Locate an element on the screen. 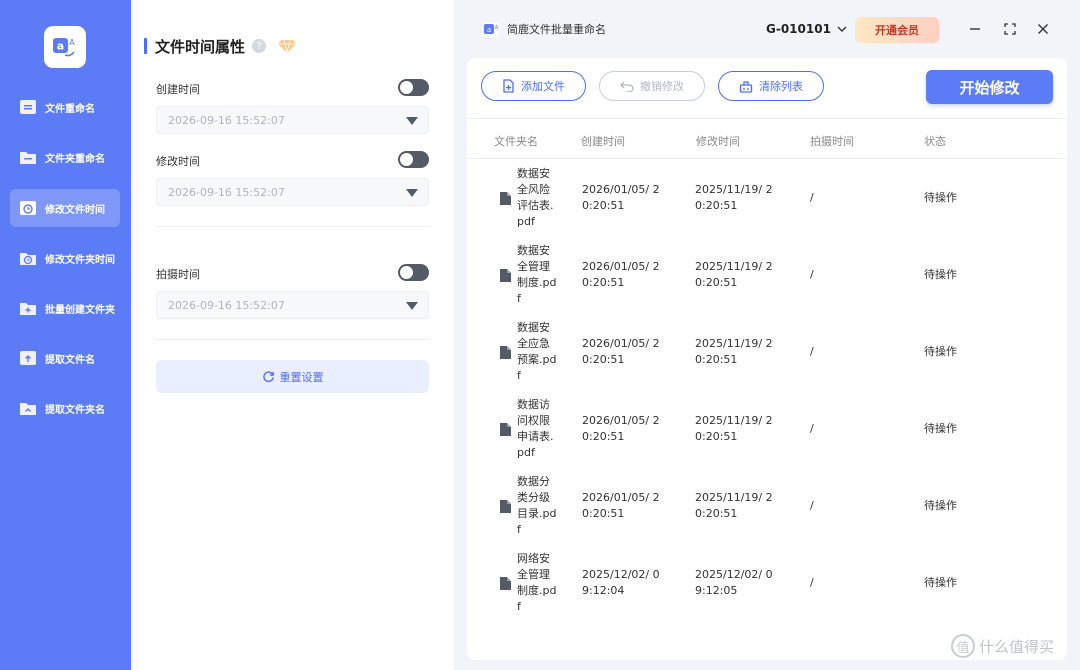  file-rename-icon is located at coordinates (28, 107).